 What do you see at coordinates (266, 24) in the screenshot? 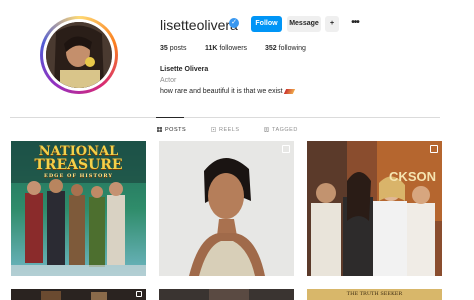
I see `follow-button: Follow` at bounding box center [266, 24].